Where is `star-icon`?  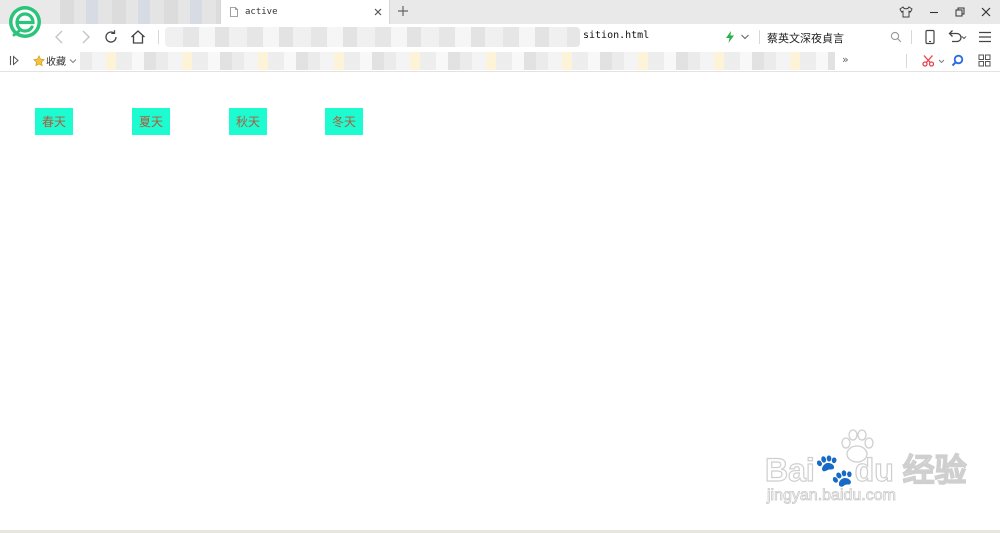 star-icon is located at coordinates (39, 60).